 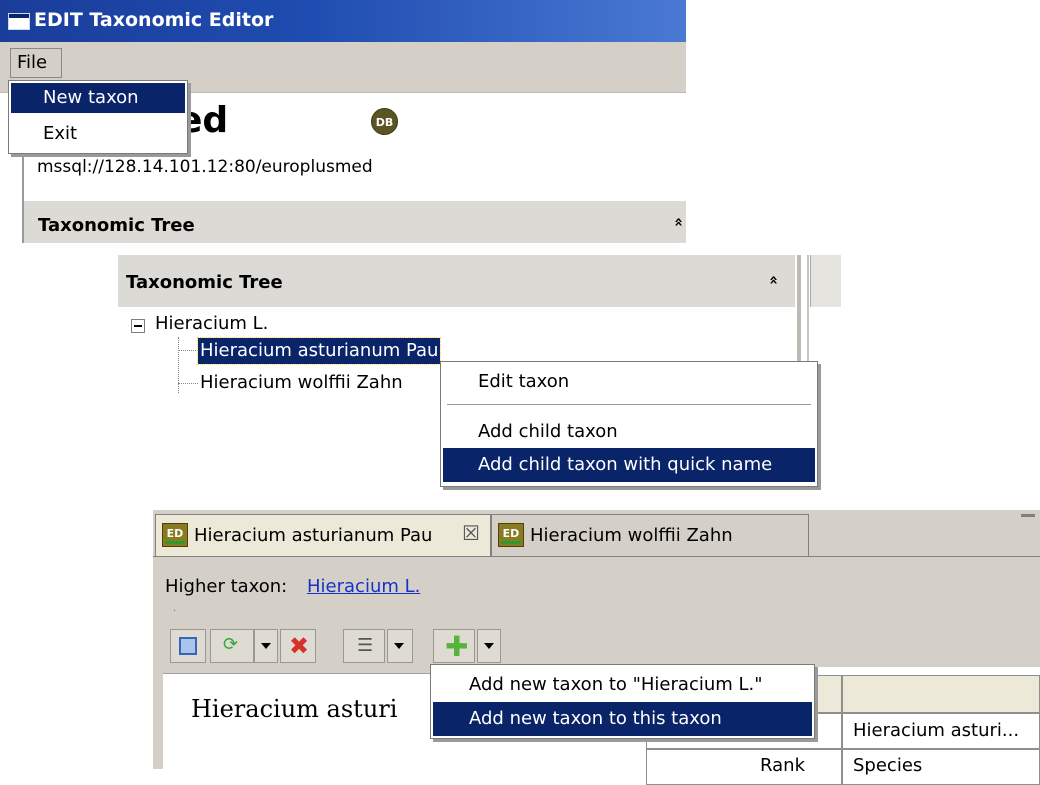 What do you see at coordinates (363, 586) in the screenshot?
I see `higher-taxon-link: Hieracium L.` at bounding box center [363, 586].